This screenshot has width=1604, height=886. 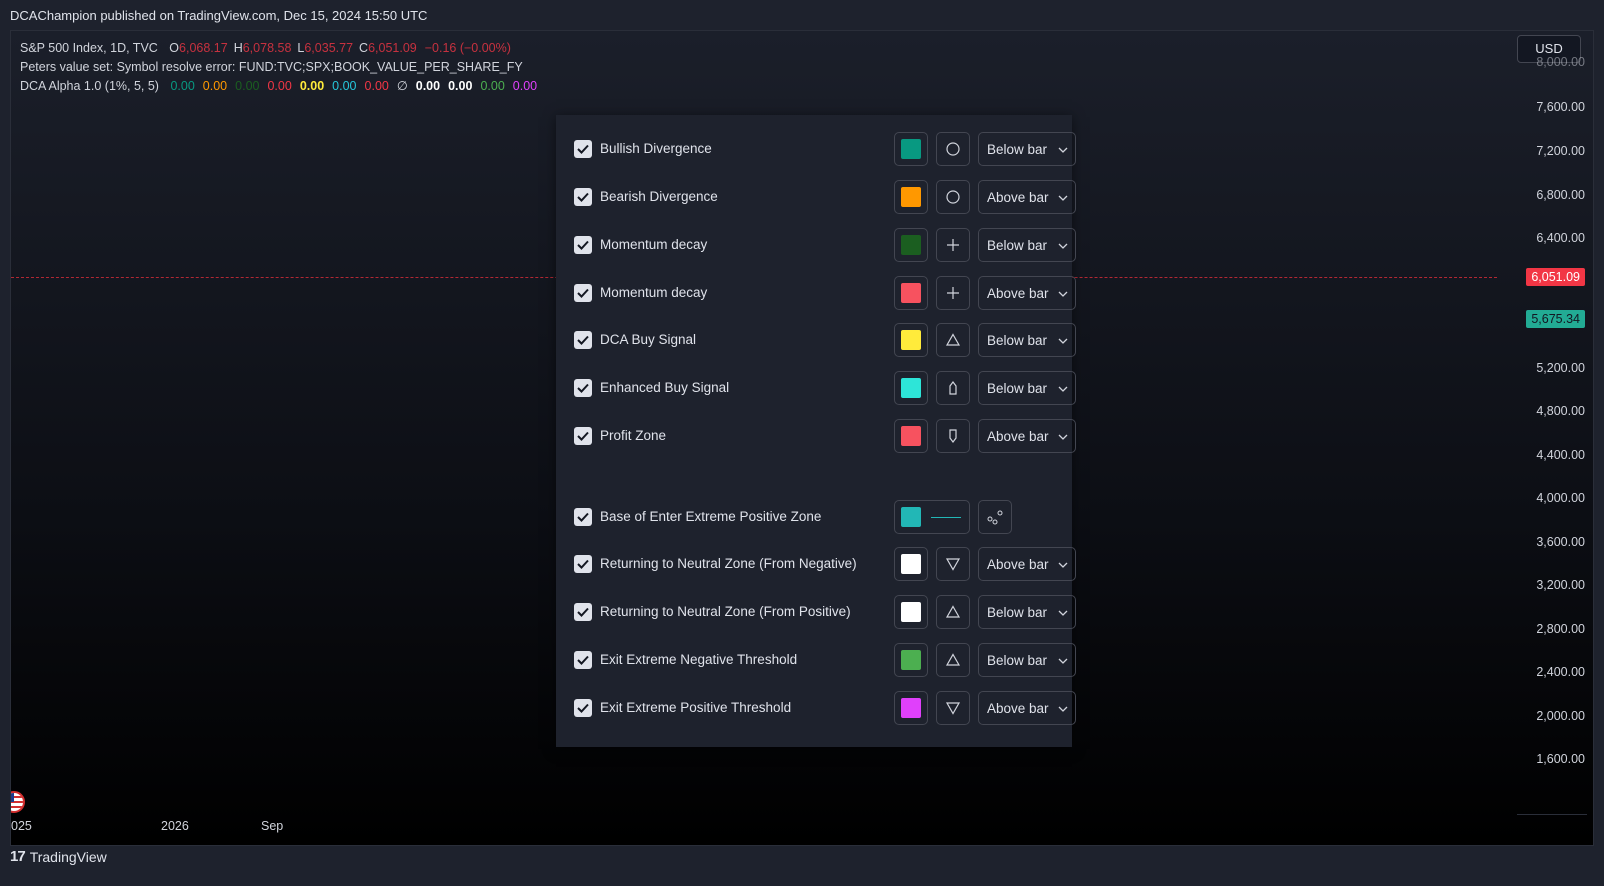 What do you see at coordinates (18, 802) in the screenshot?
I see `us-flag-icon` at bounding box center [18, 802].